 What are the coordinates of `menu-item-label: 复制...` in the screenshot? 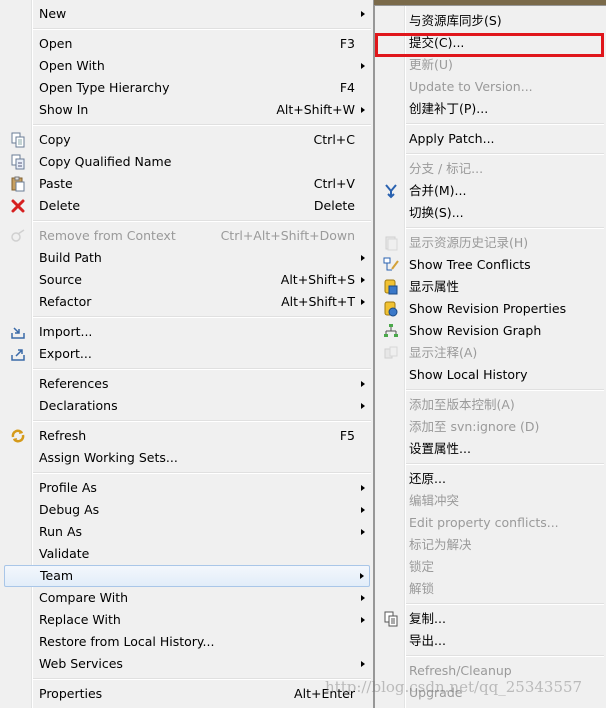 It's located at (427, 618).